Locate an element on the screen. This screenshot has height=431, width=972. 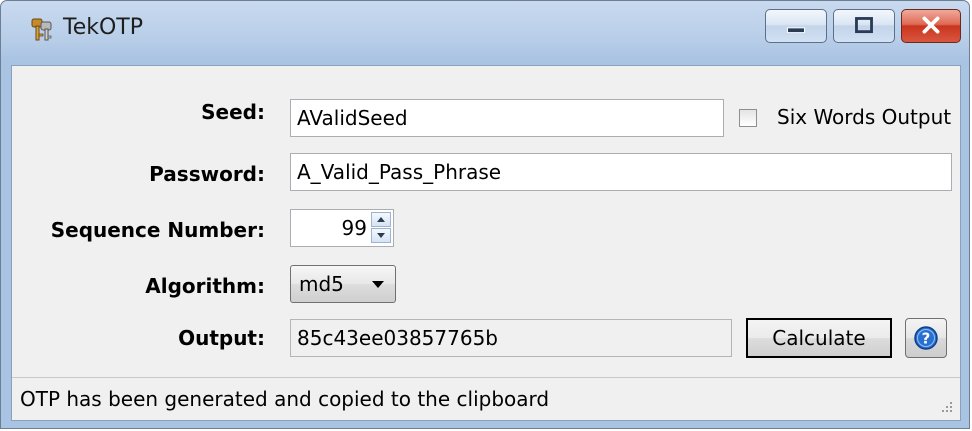
help-button: ? is located at coordinates (926, 338).